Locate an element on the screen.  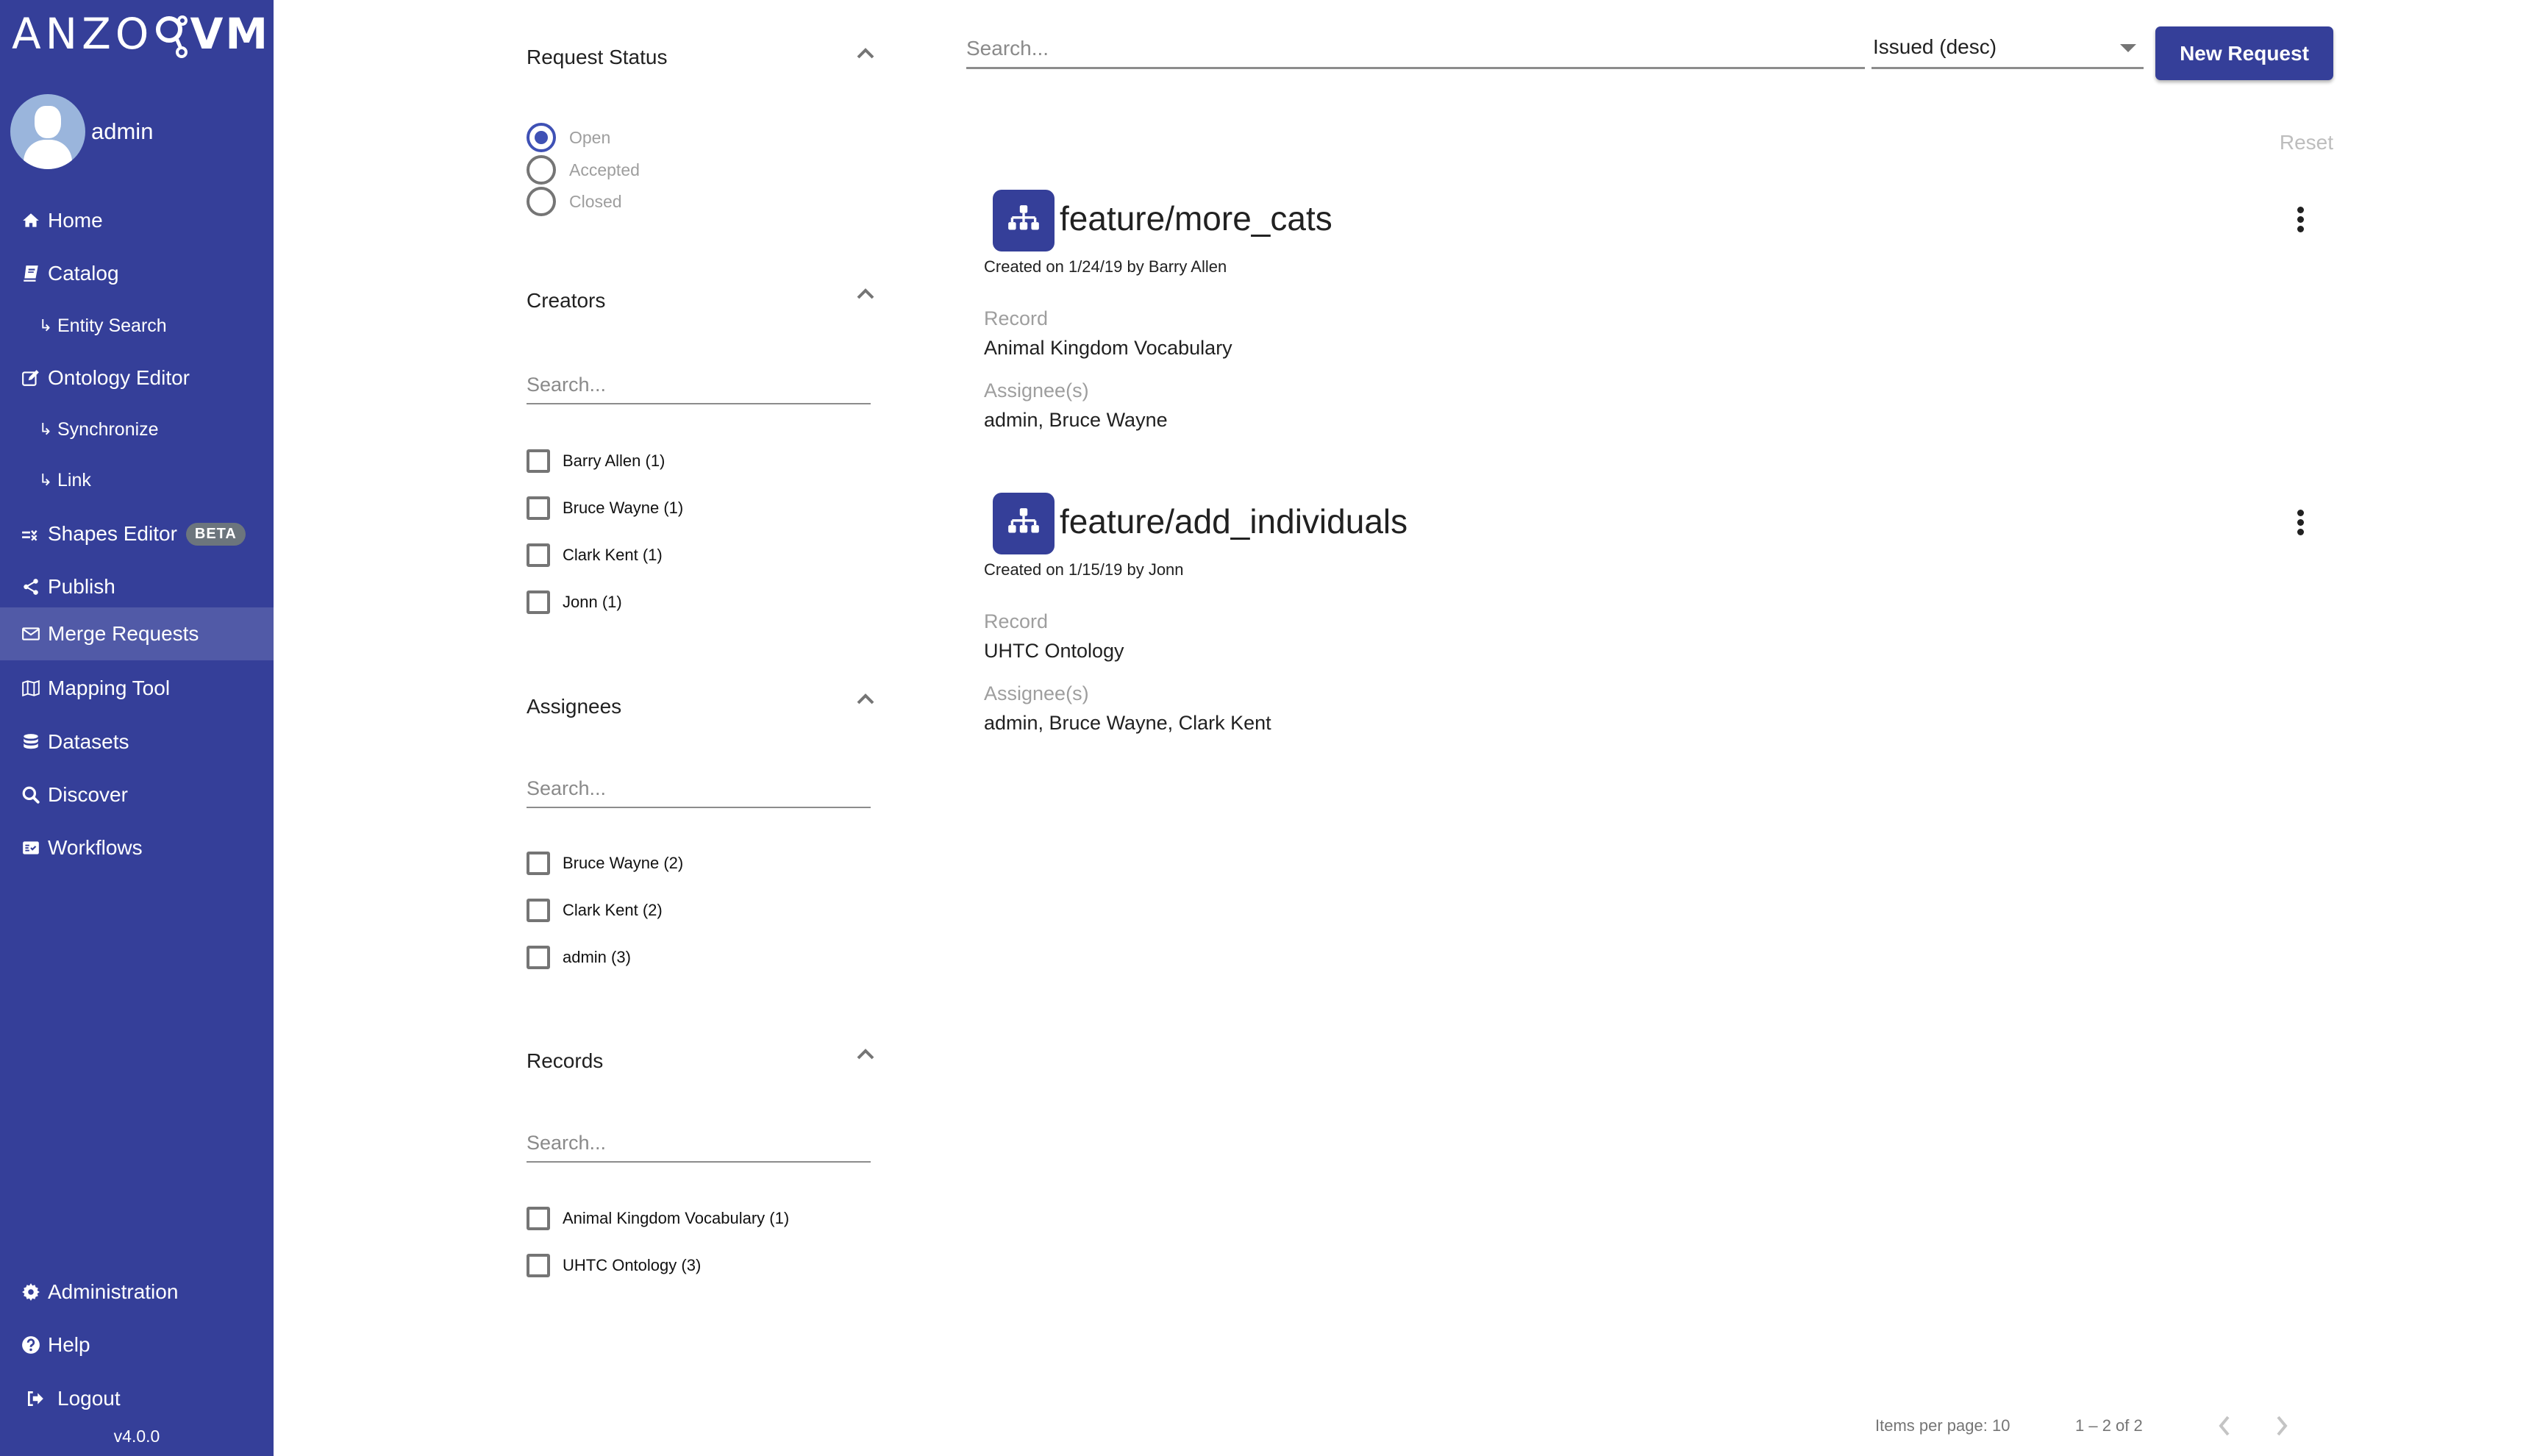
record-checkbox-item: UHTC Ontology (3) is located at coordinates (614, 1265).